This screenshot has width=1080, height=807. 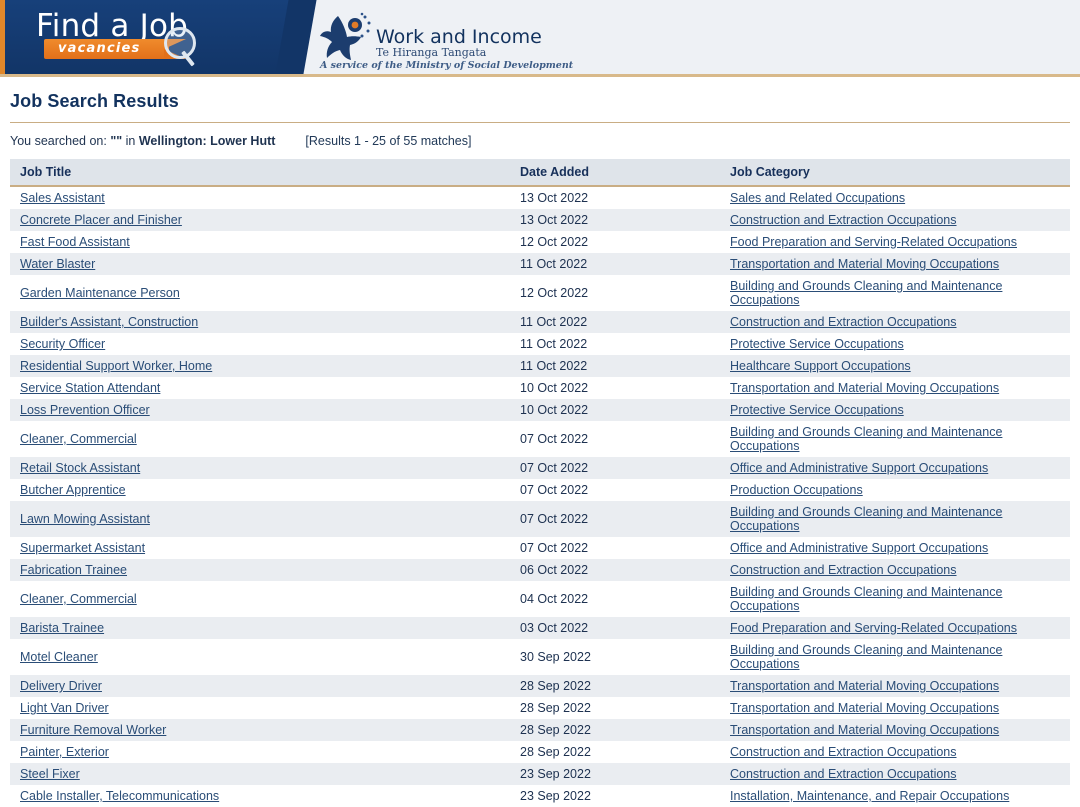 I want to click on job-title-link: Furniture Removal Worker, so click(x=93, y=730).